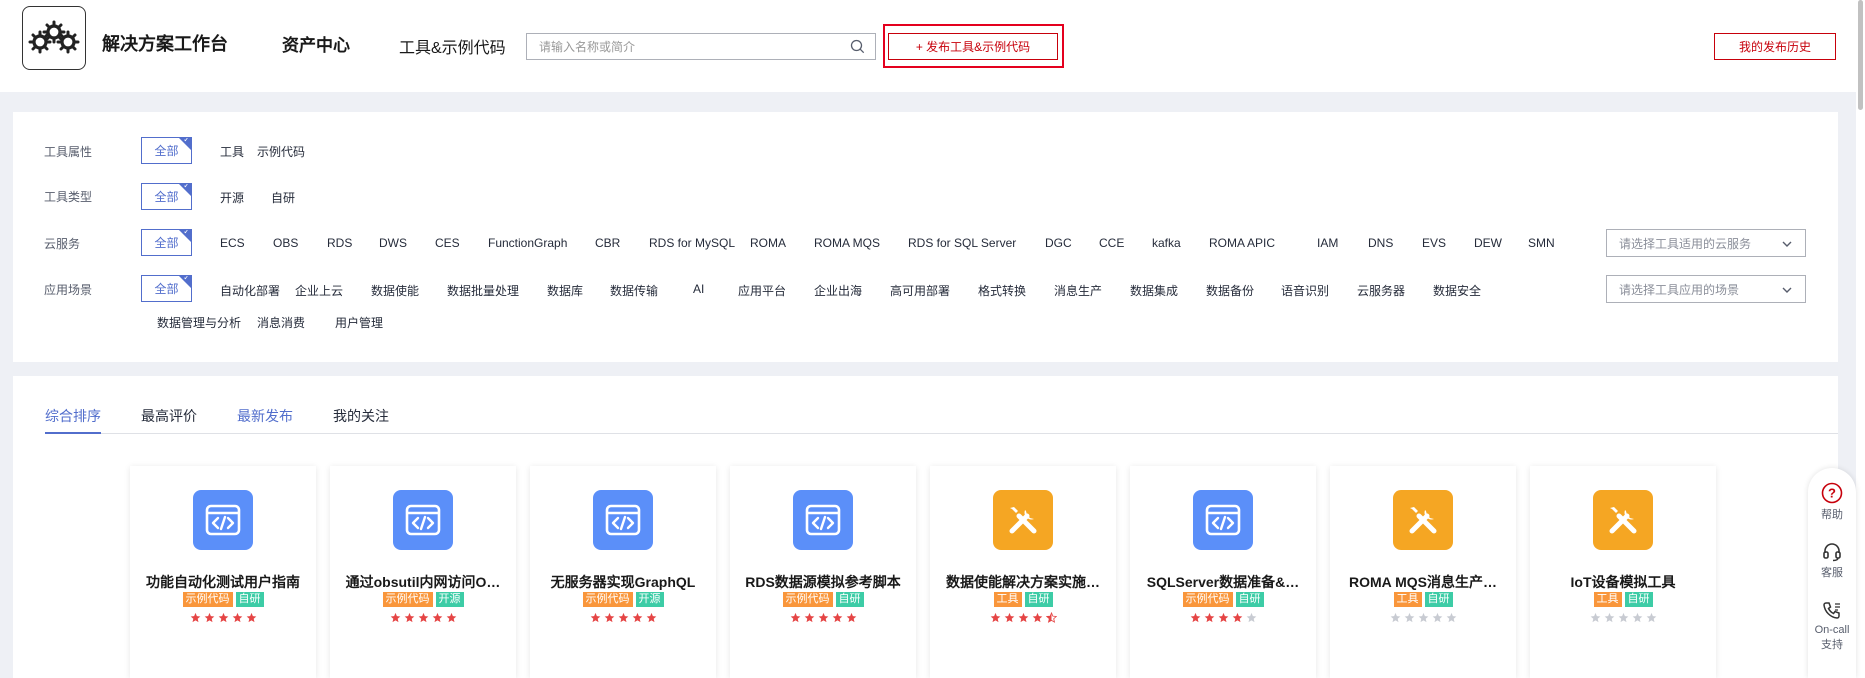  I want to click on filter-option: AI, so click(698, 289).